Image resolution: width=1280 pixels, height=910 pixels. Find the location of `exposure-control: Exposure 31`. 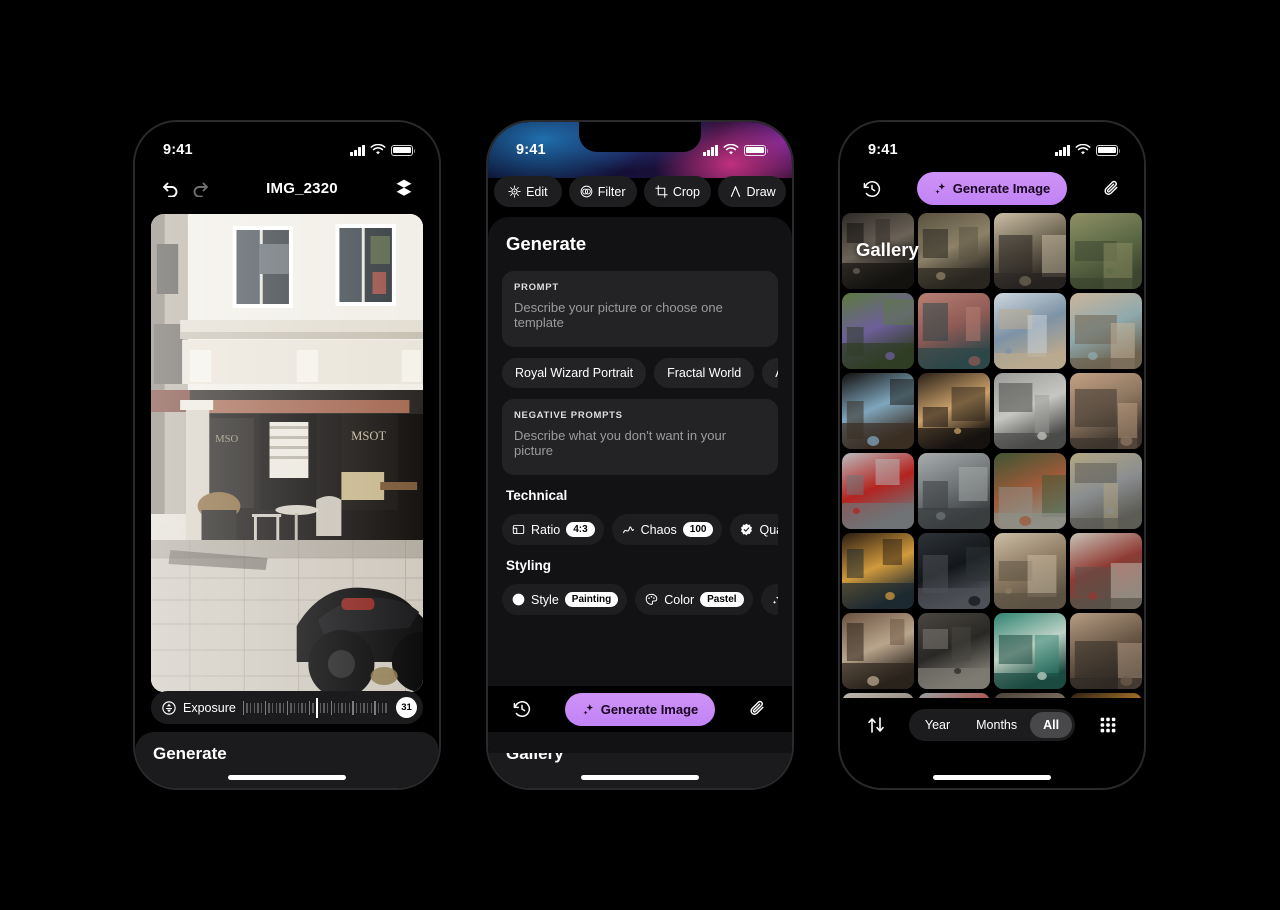

exposure-control: Exposure 31 is located at coordinates (287, 707).